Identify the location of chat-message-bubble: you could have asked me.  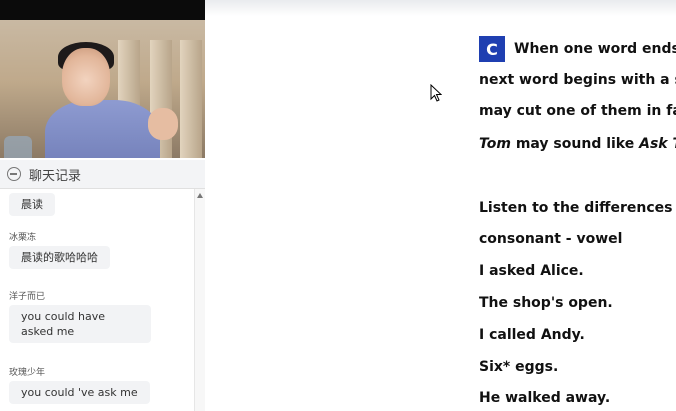
(80, 324).